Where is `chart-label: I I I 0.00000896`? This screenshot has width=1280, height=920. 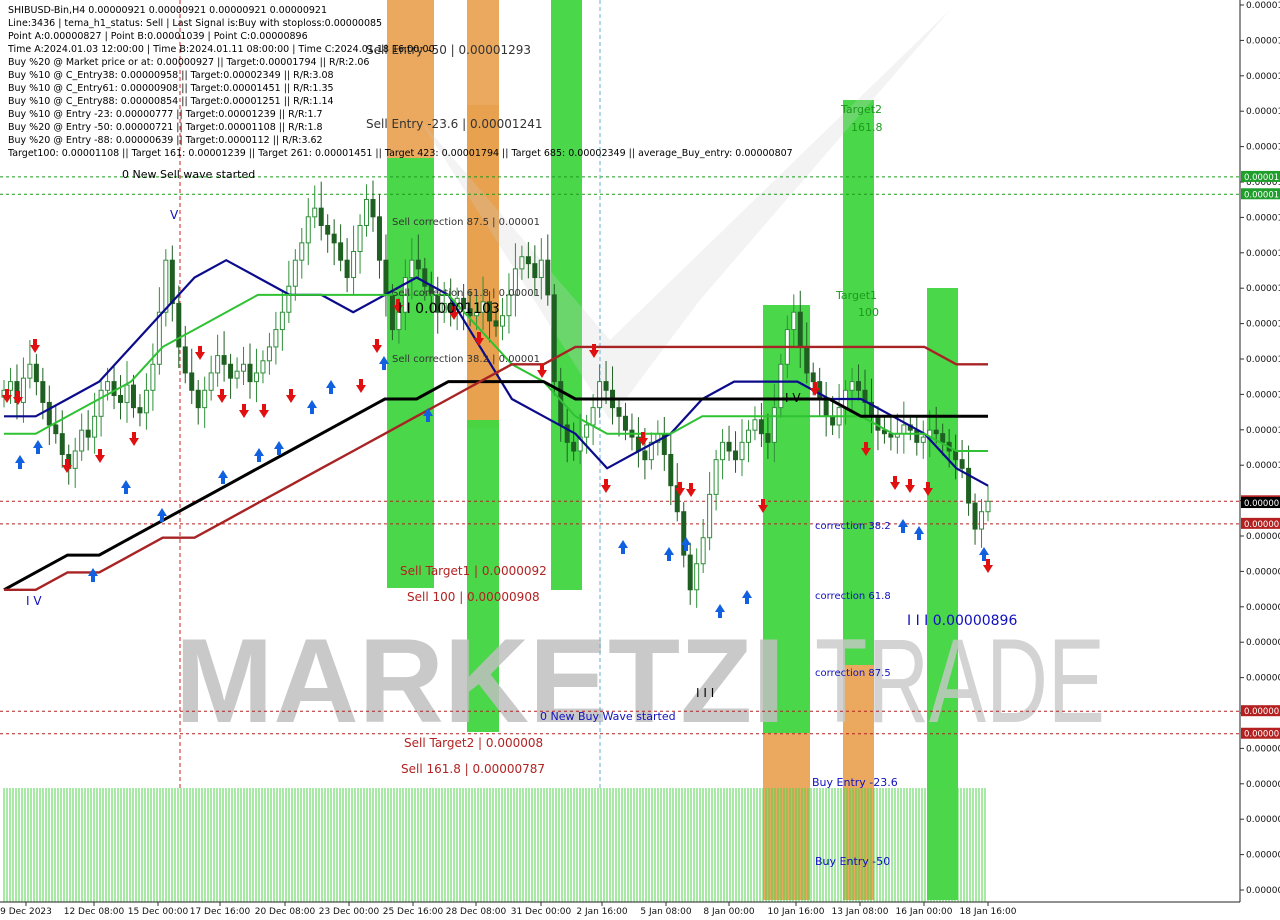 chart-label: I I I 0.00000896 is located at coordinates (962, 621).